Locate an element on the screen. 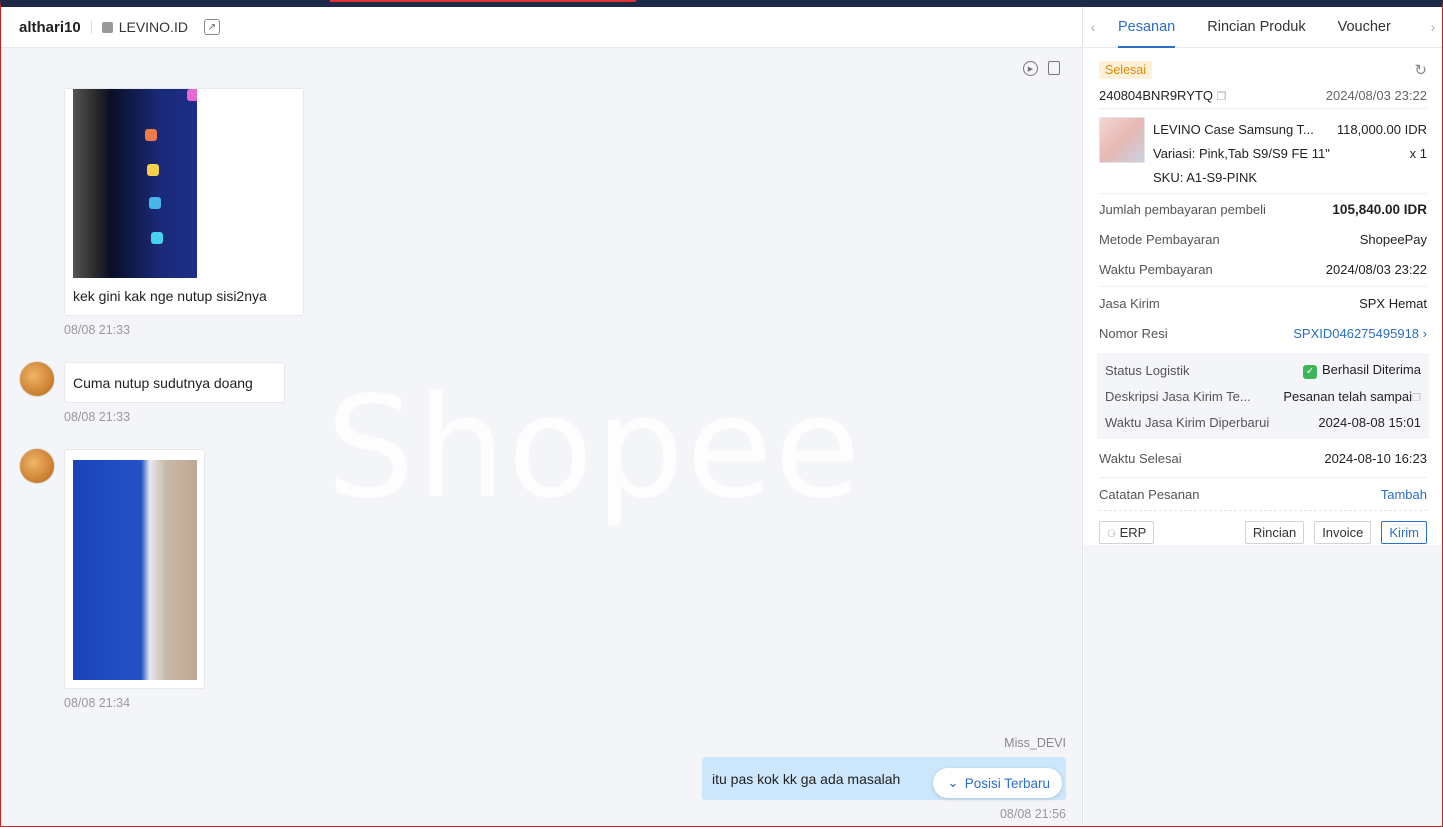  logistics-status-label: Status Logistik is located at coordinates (1147, 370).